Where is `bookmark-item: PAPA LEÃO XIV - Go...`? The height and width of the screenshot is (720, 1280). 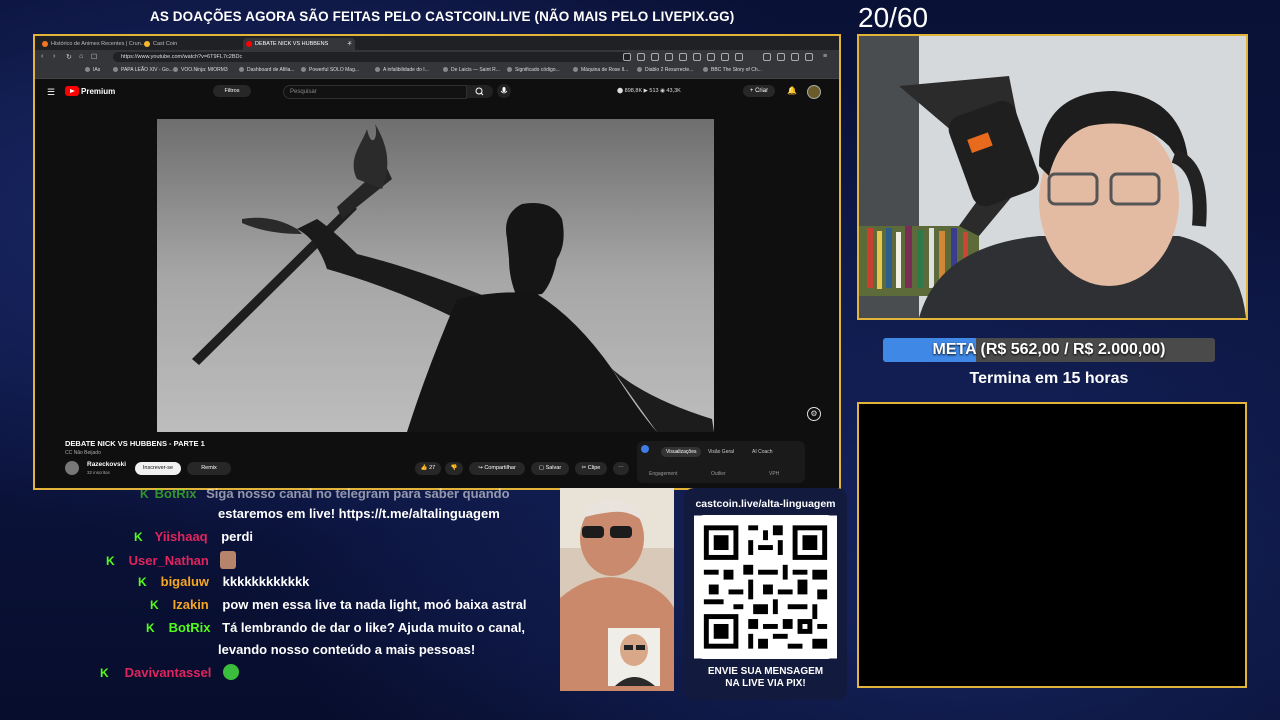 bookmark-item: PAPA LEÃO XIV - Go... is located at coordinates (143, 70).